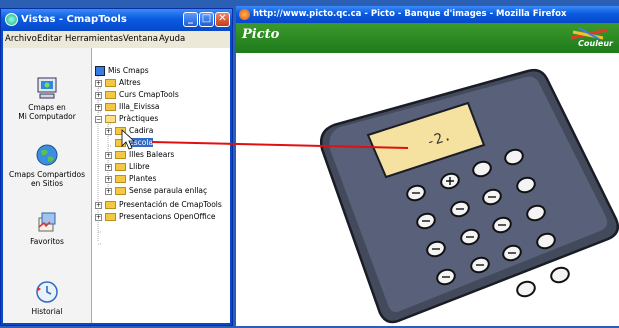 The image size is (619, 328). What do you see at coordinates (139, 166) in the screenshot?
I see `tree-item-label: Llibre` at bounding box center [139, 166].